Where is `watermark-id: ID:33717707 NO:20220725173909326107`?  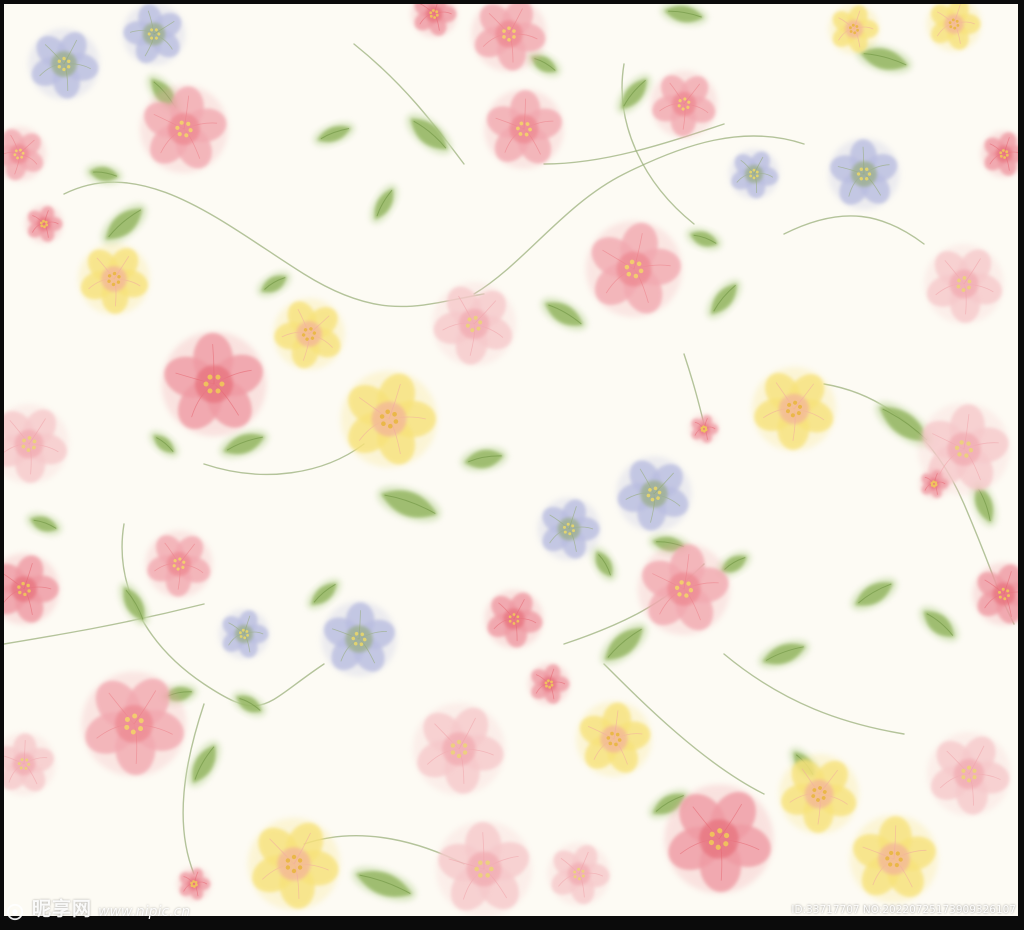 watermark-id: ID:33717707 NO:20220725173909326107 is located at coordinates (903, 910).